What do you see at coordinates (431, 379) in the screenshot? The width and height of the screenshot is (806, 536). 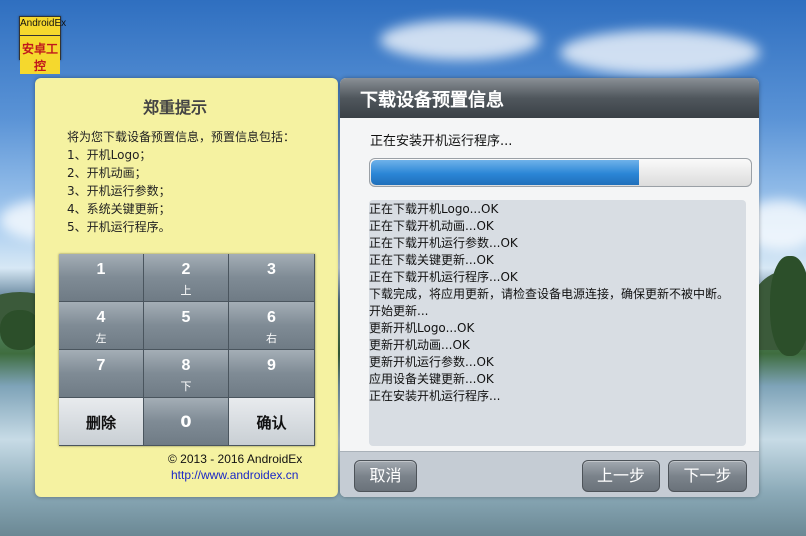 I see `log-line: 应用设备关键更新...OK` at bounding box center [431, 379].